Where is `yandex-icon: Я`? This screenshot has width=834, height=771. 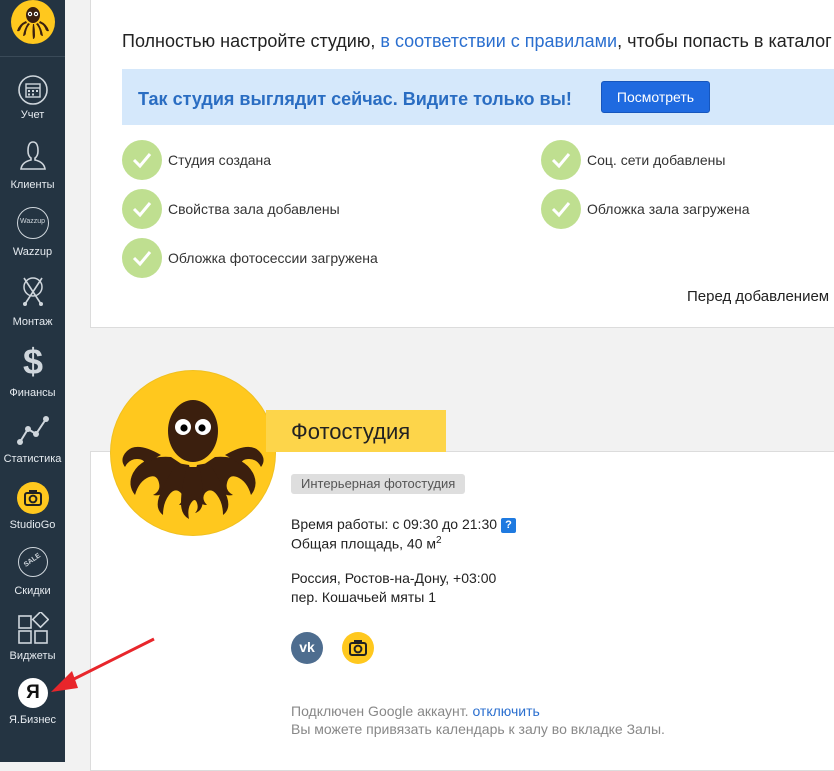
yandex-icon: Я is located at coordinates (33, 693).